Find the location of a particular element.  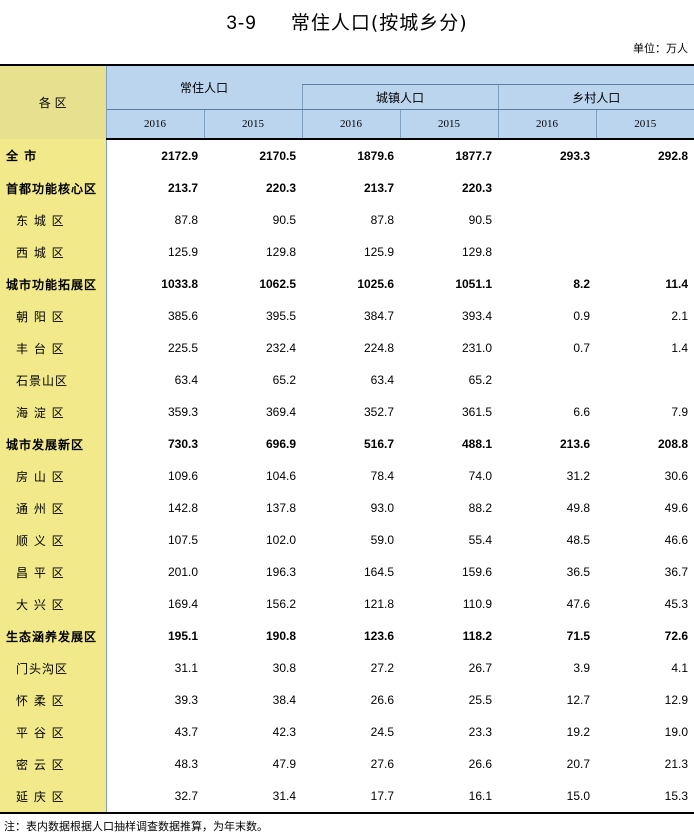

value-cell: 11.4 is located at coordinates (677, 284).